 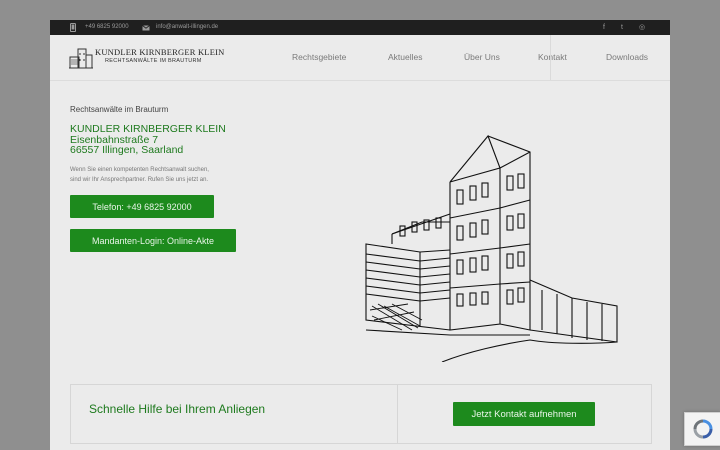 What do you see at coordinates (319, 57) in the screenshot?
I see `nav-rechtsgebiete: Rechtsgebiete` at bounding box center [319, 57].